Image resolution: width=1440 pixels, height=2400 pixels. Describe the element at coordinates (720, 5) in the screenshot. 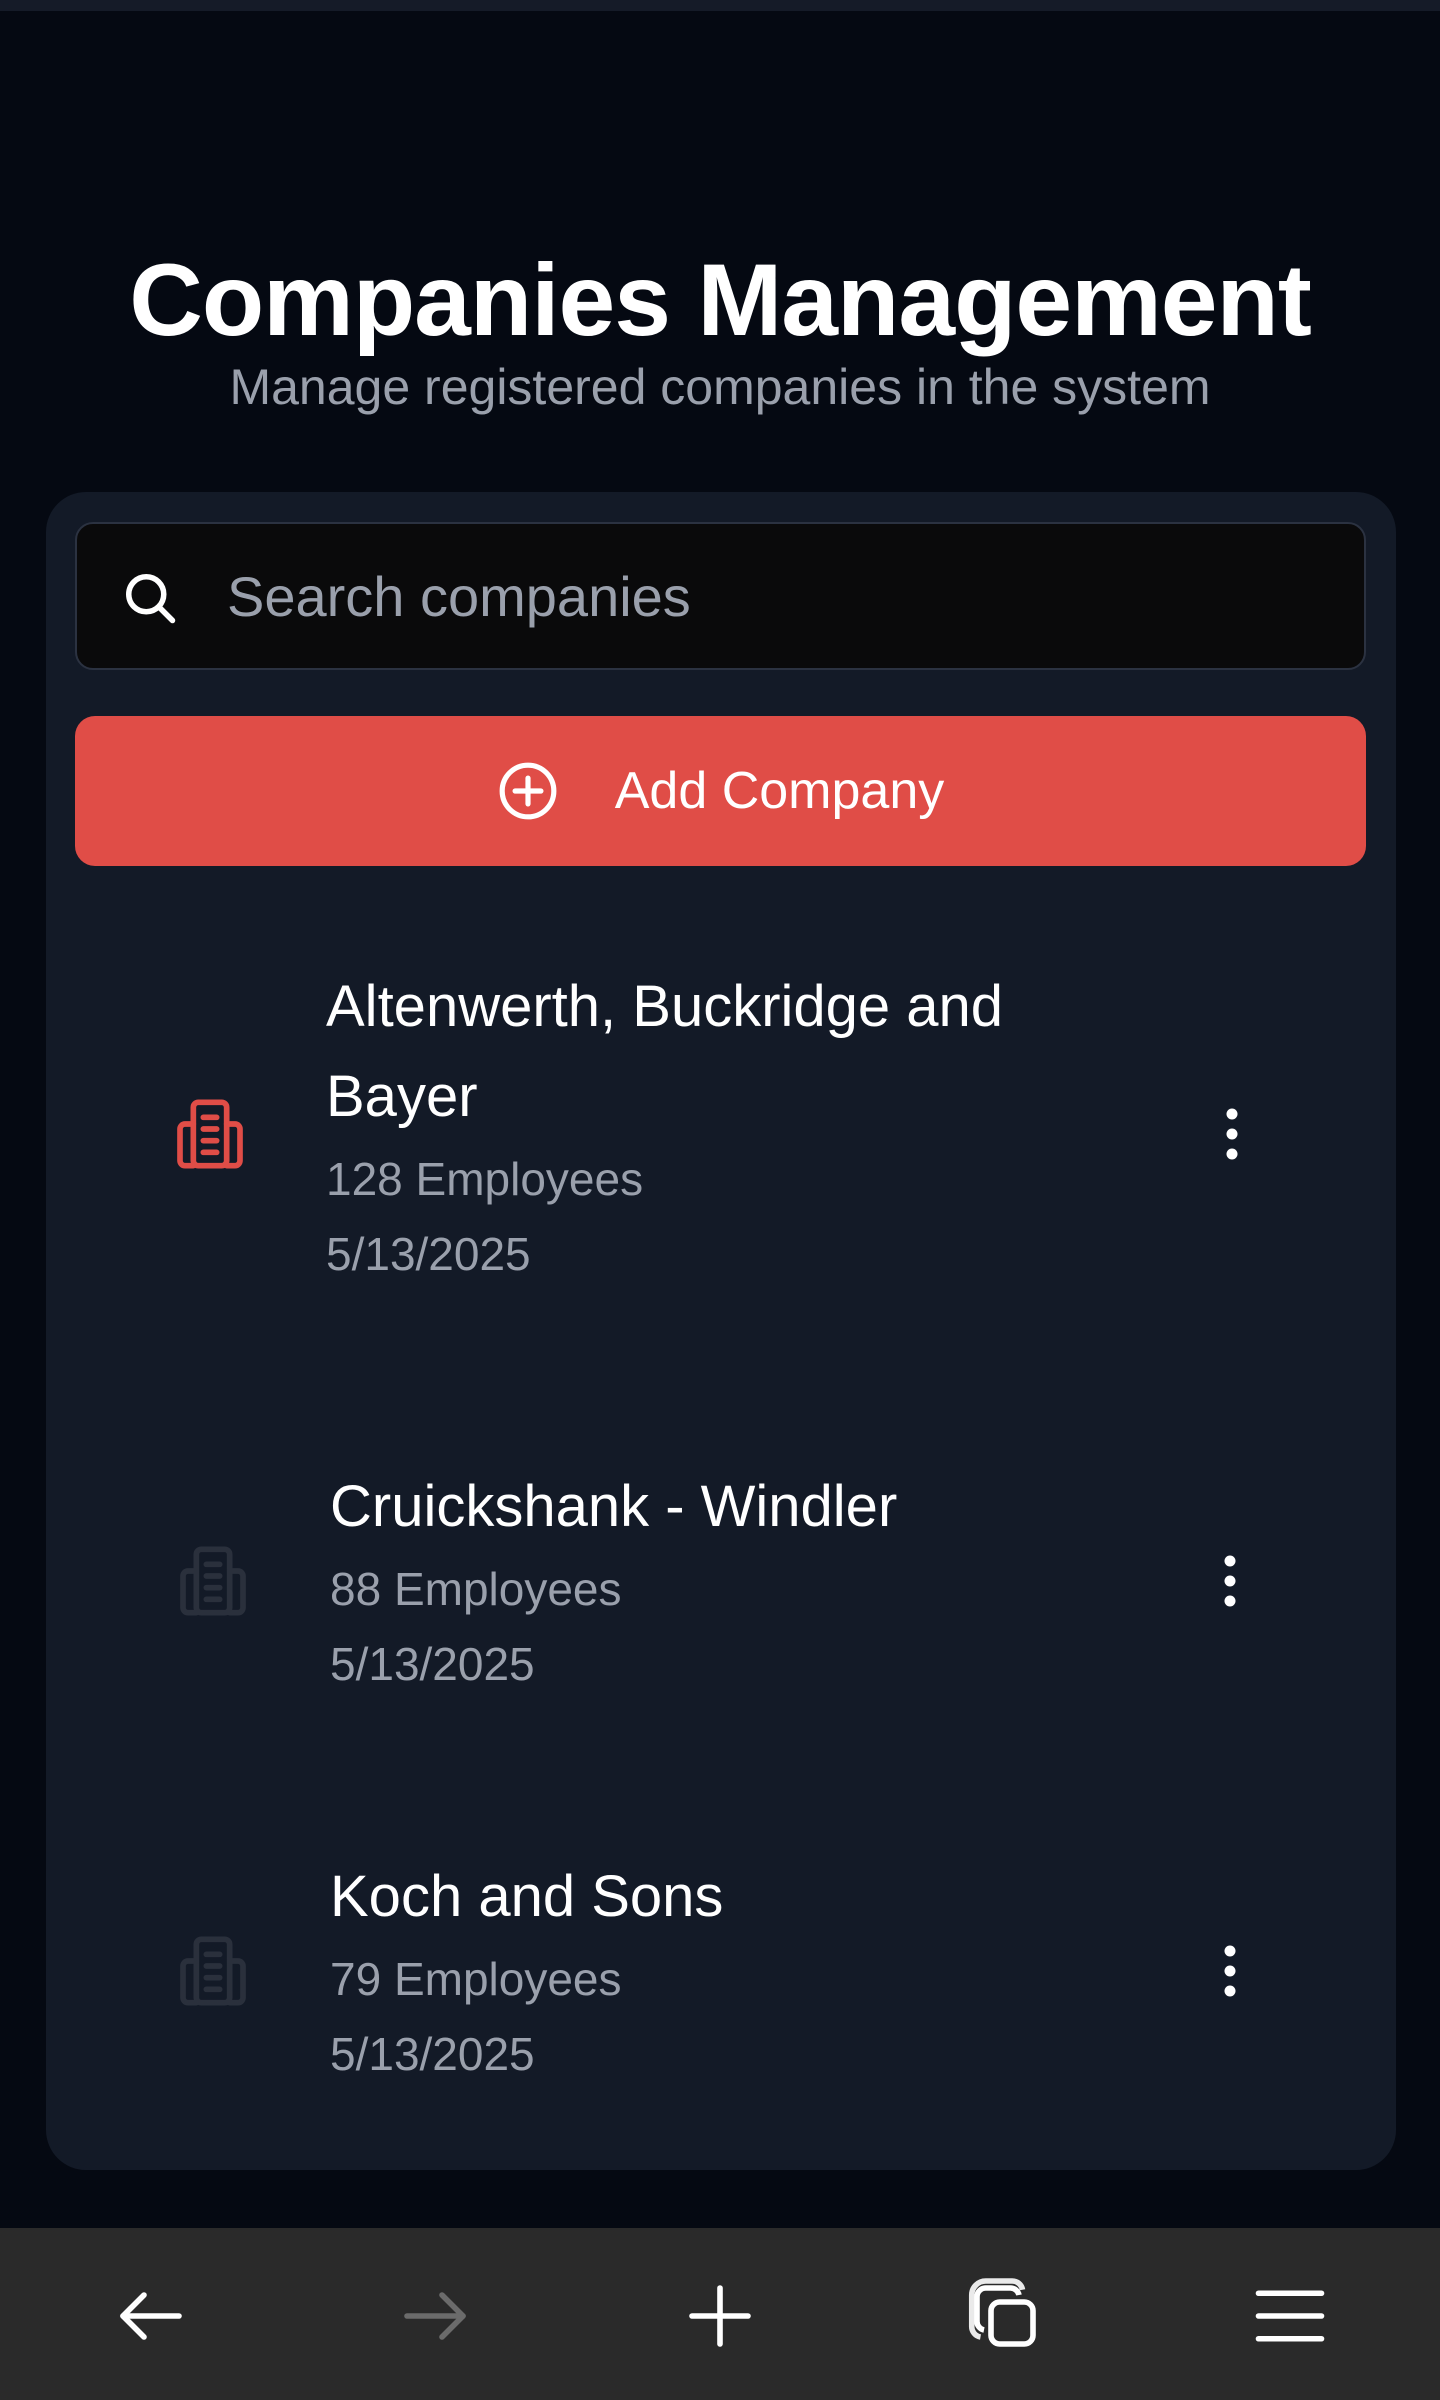

I see `top-status-strip` at that location.